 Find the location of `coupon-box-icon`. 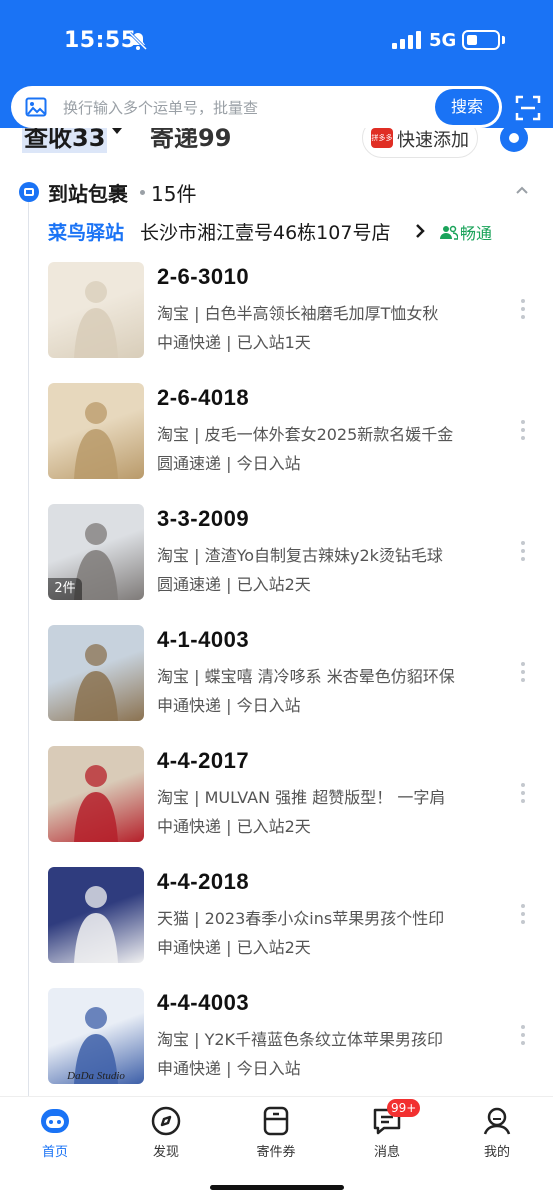

coupon-box-icon is located at coordinates (276, 1121).